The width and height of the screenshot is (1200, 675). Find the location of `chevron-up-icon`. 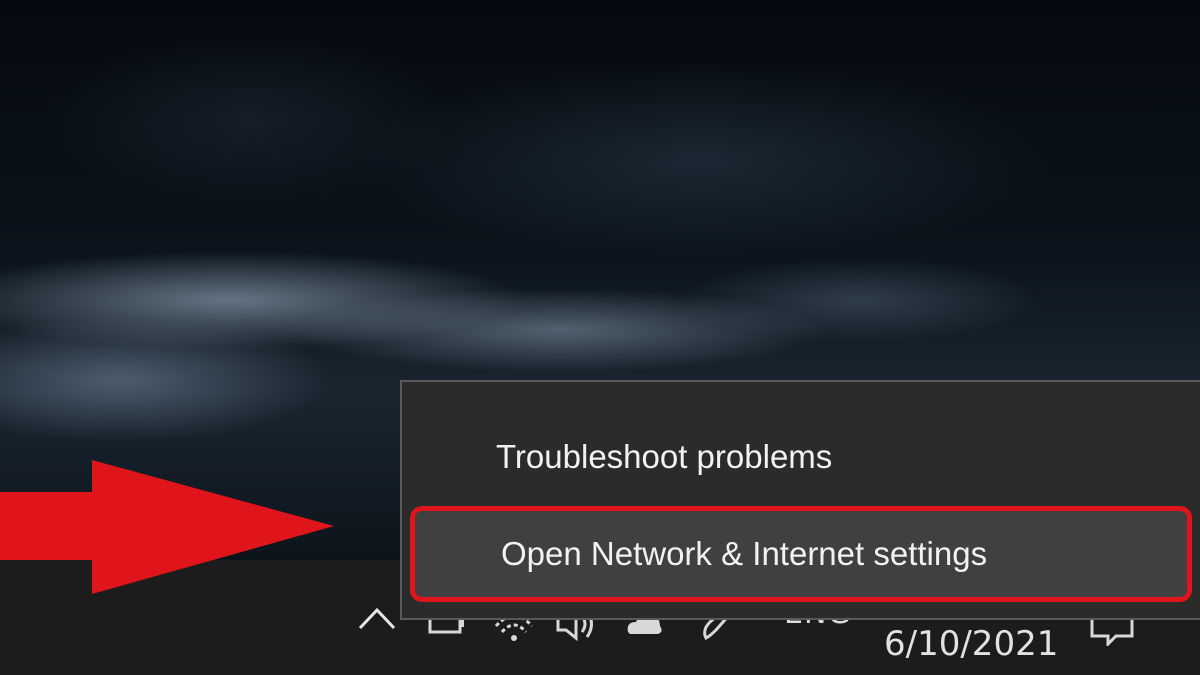

chevron-up-icon is located at coordinates (377, 618).